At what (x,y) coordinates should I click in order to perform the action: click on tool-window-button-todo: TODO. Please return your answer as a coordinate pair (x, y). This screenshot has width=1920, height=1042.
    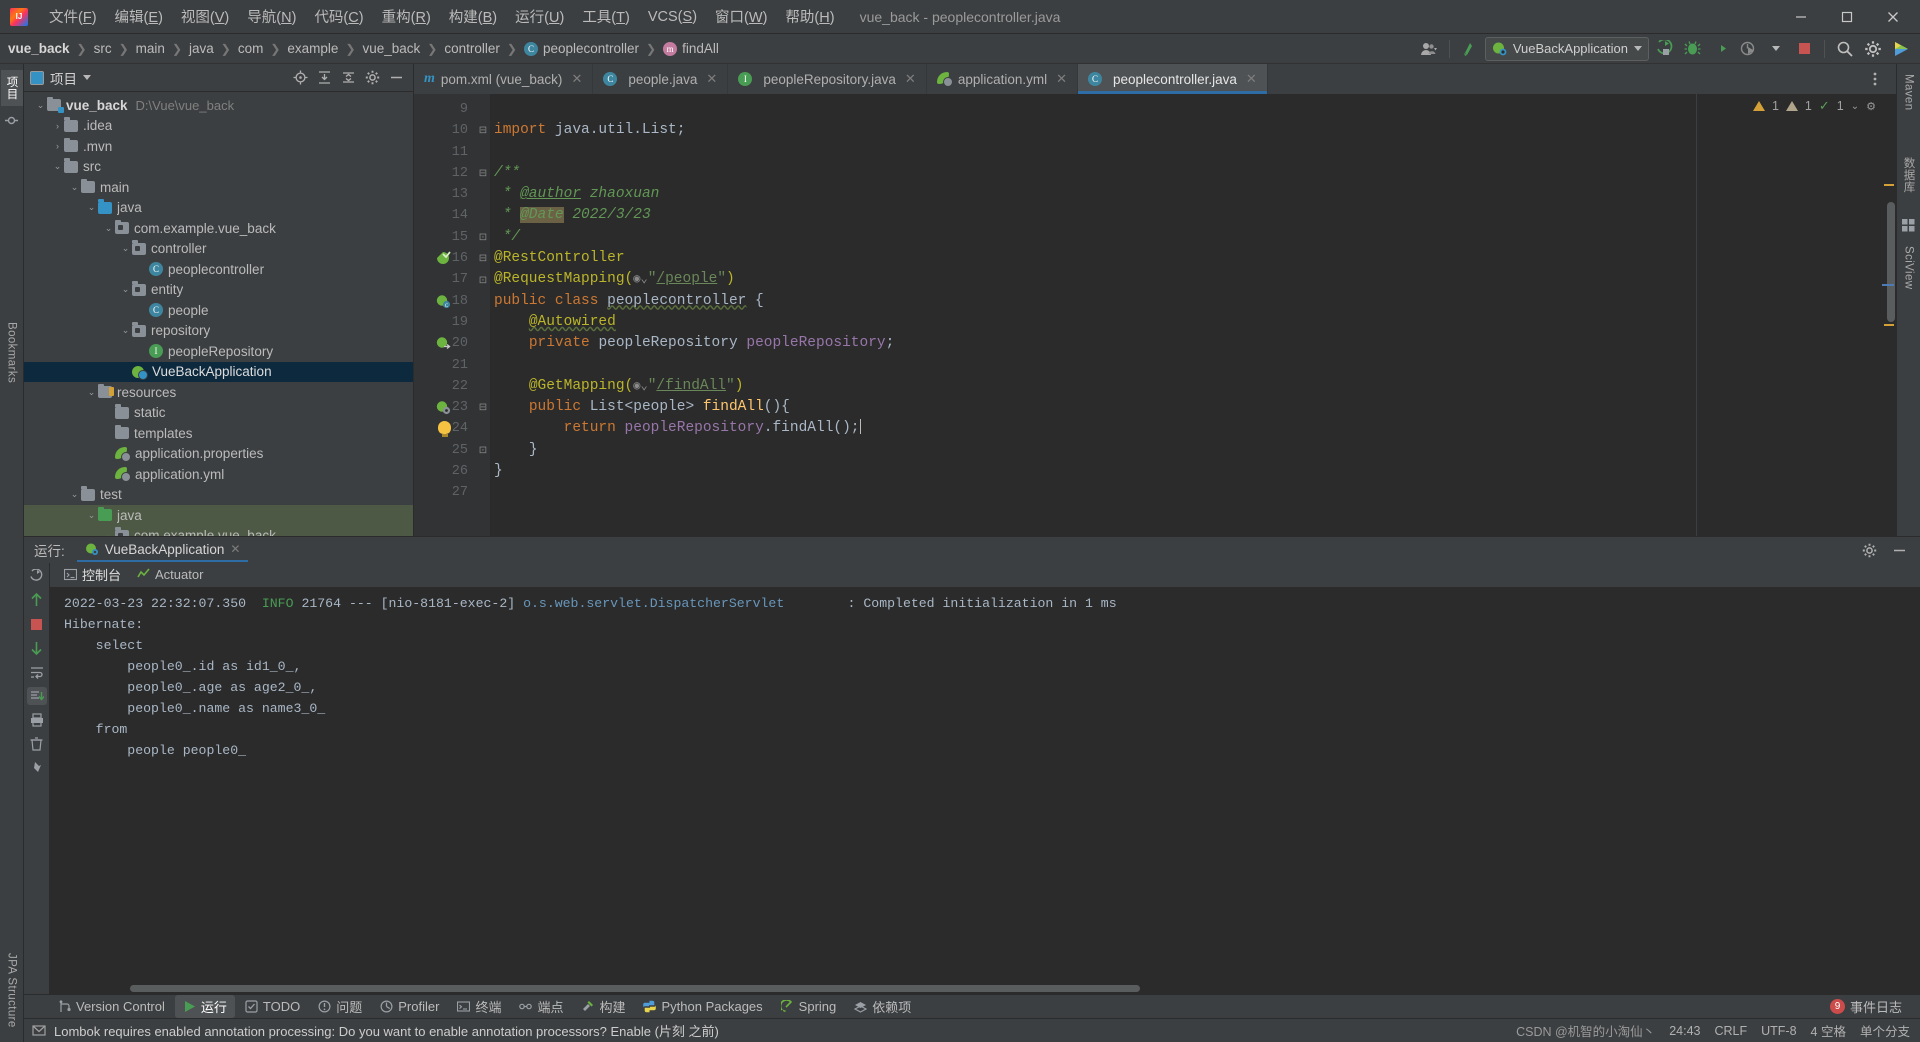
    Looking at the image, I should click on (272, 1006).